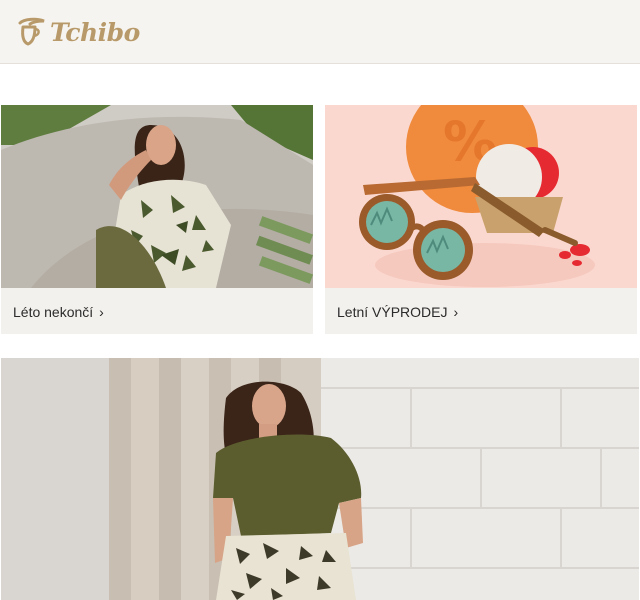  Describe the element at coordinates (392, 312) in the screenshot. I see `card-caption-text: Letní VÝPRODEJ` at that location.